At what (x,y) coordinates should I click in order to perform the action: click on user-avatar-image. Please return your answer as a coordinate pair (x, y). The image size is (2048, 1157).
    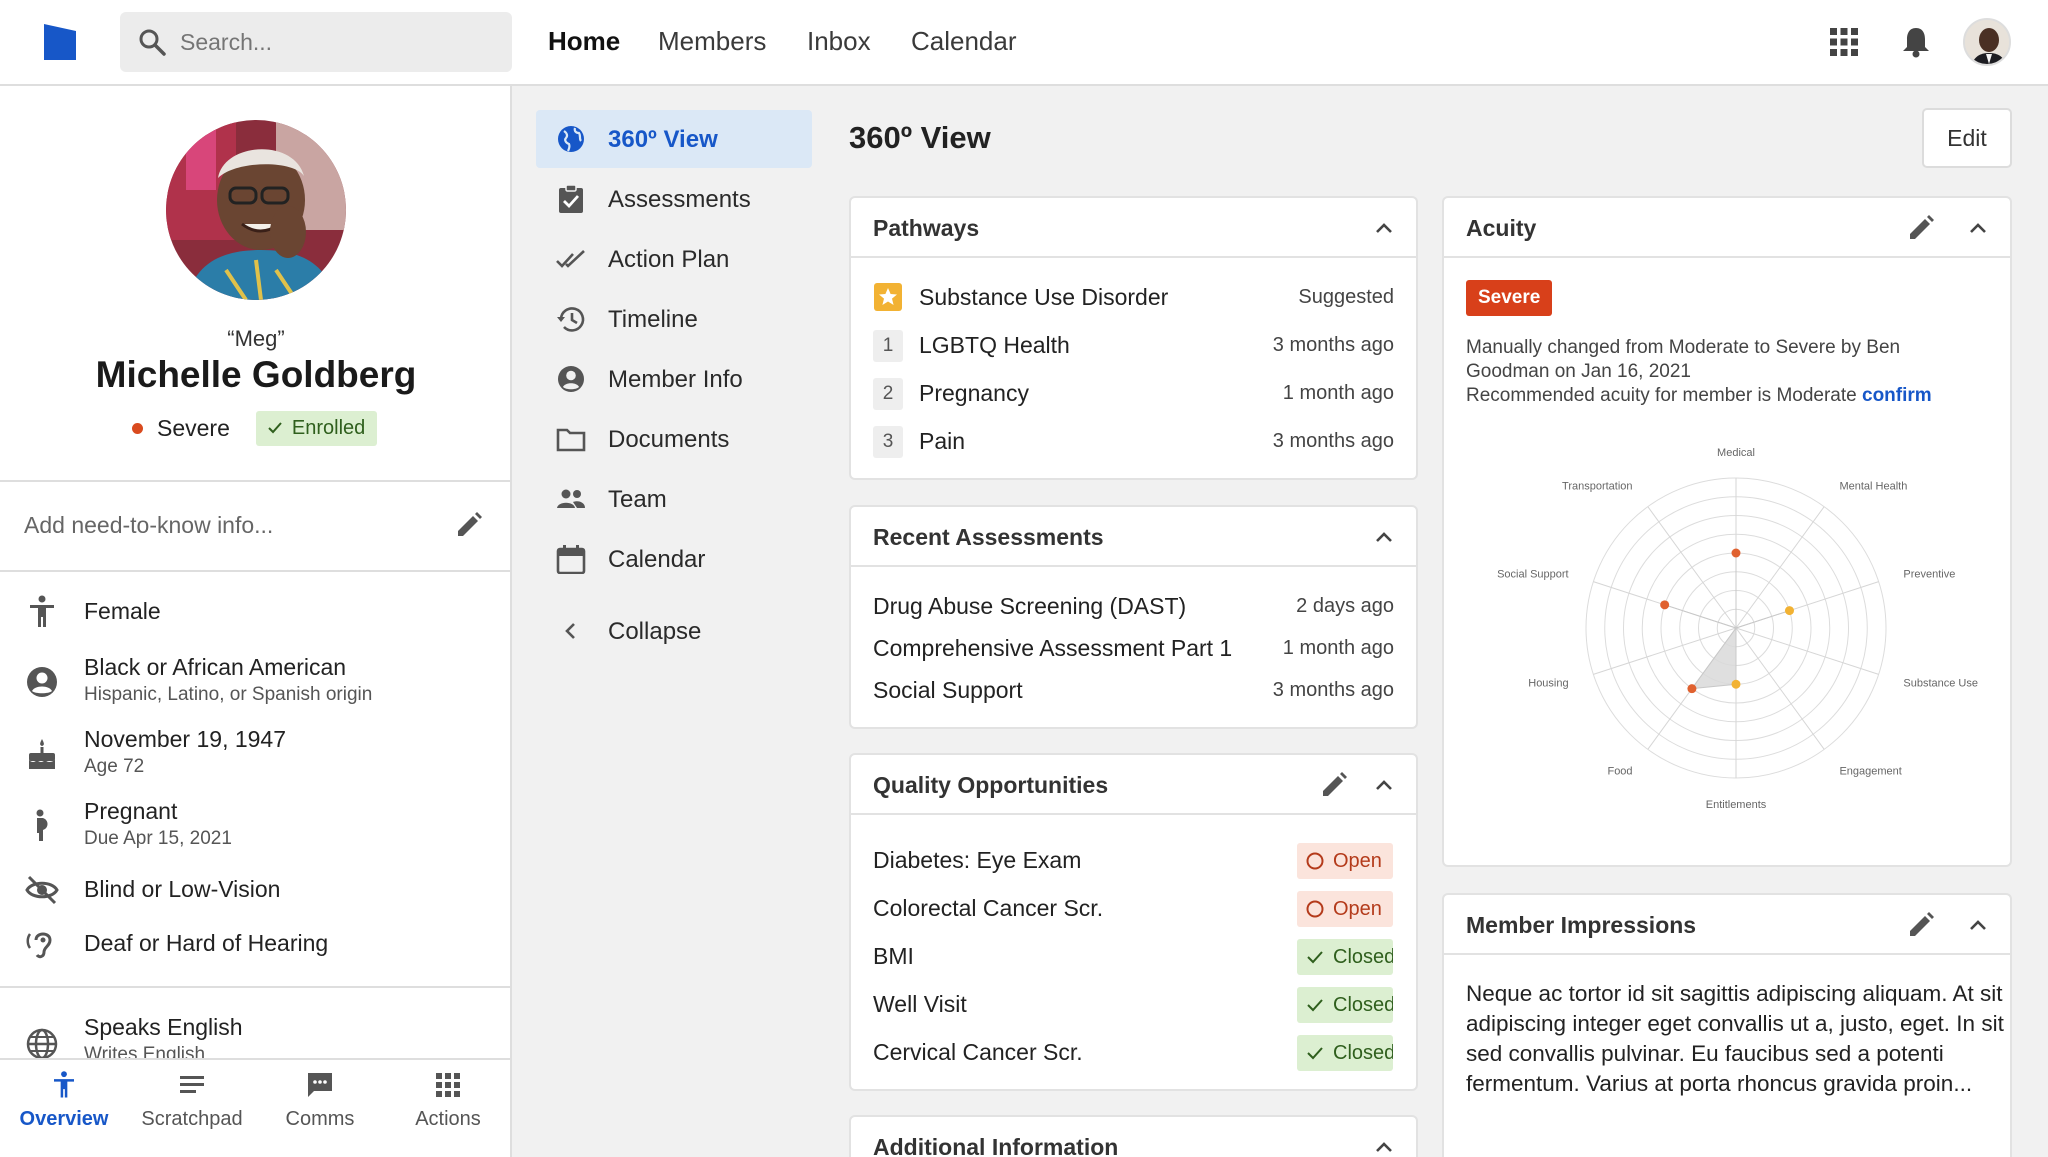
    Looking at the image, I should click on (1987, 42).